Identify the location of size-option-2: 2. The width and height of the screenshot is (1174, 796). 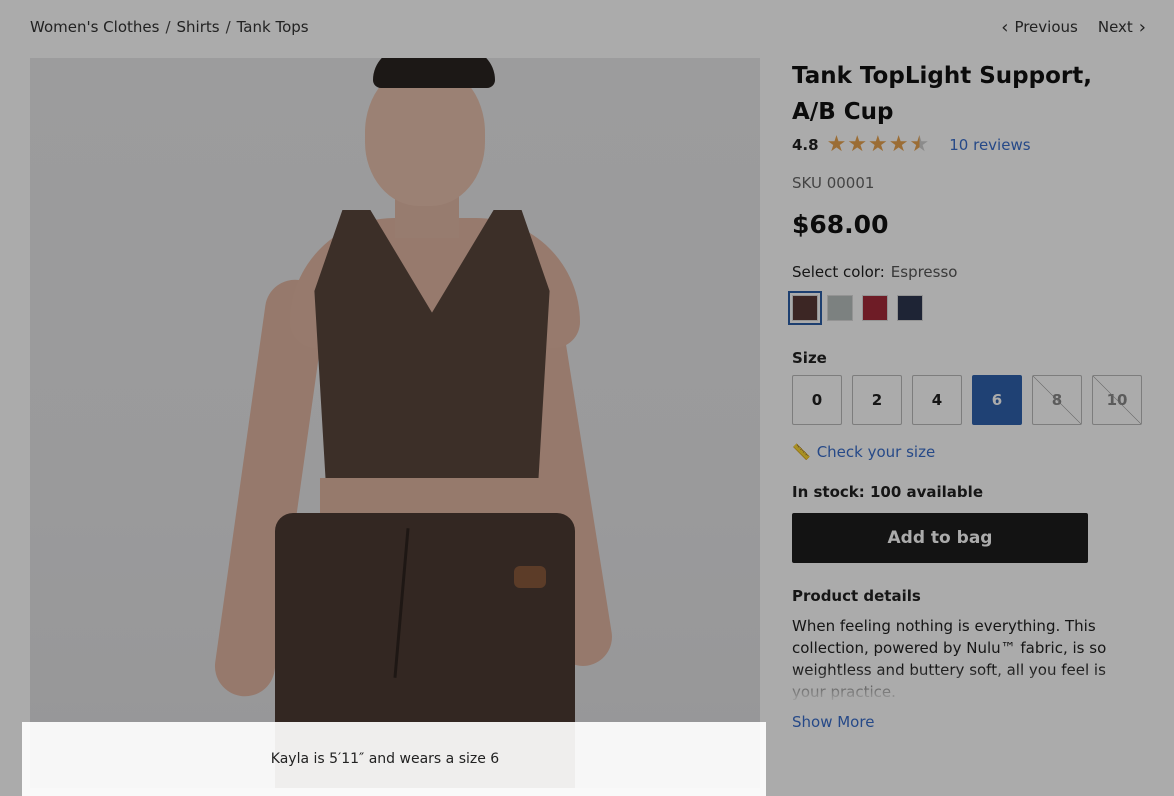
(877, 400).